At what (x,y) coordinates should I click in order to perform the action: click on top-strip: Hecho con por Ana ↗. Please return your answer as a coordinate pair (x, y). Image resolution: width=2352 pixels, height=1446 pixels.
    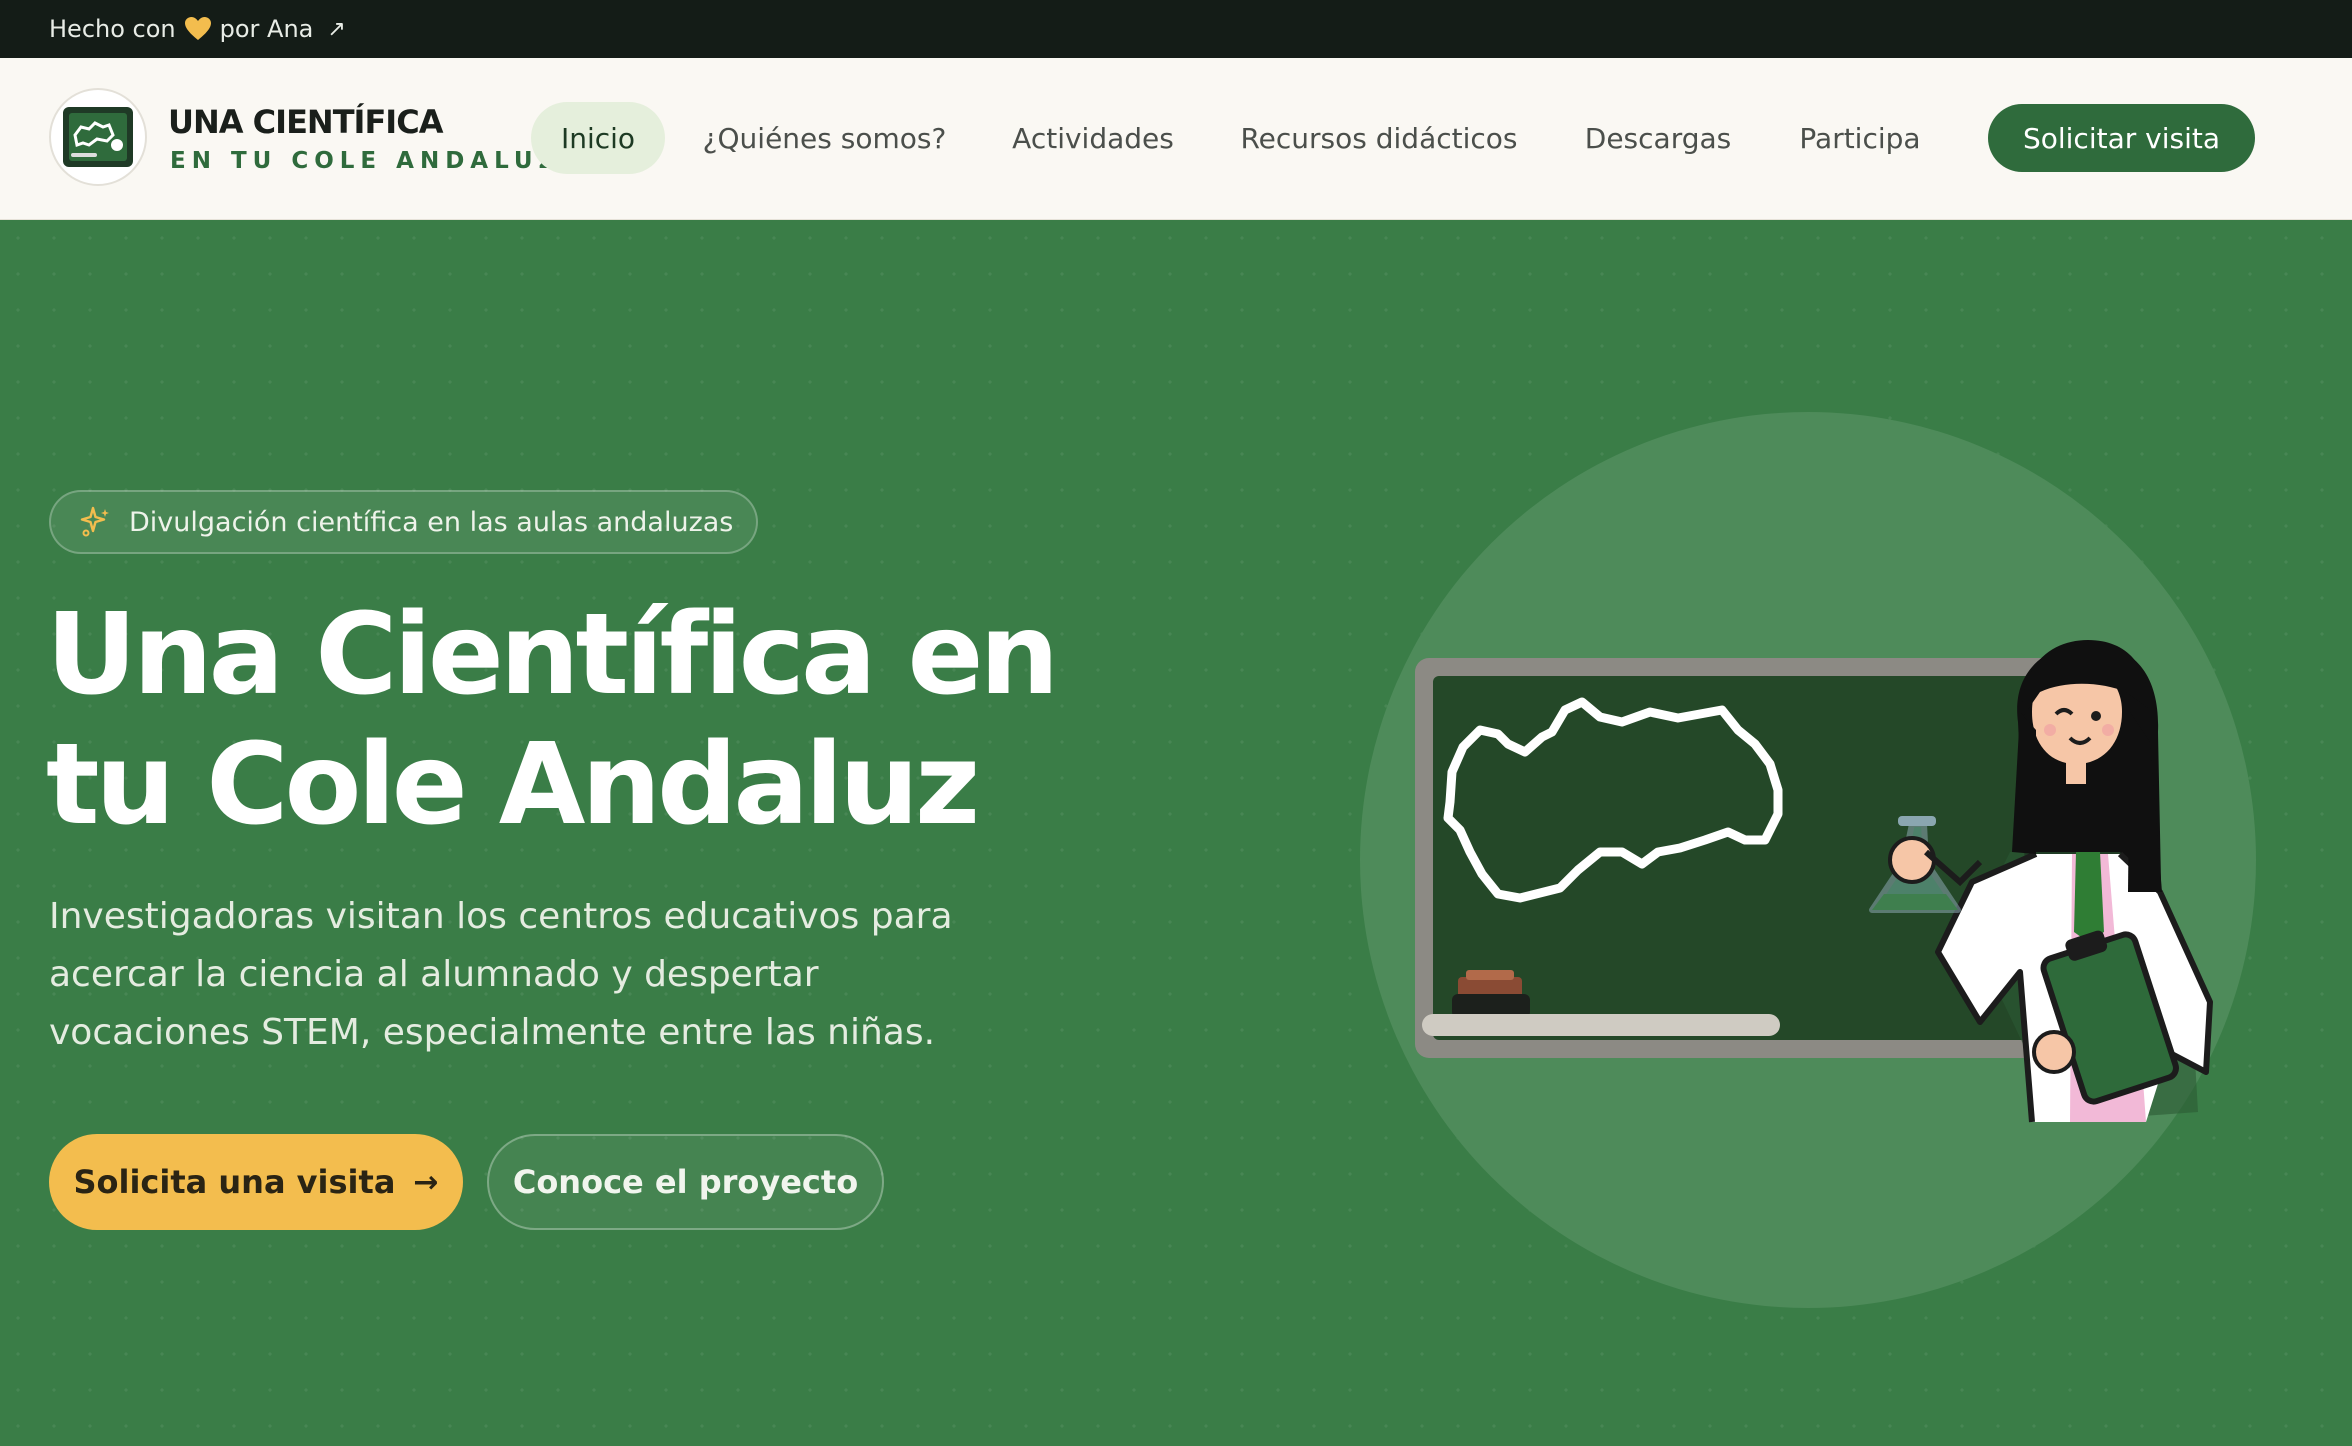
    Looking at the image, I should click on (1176, 29).